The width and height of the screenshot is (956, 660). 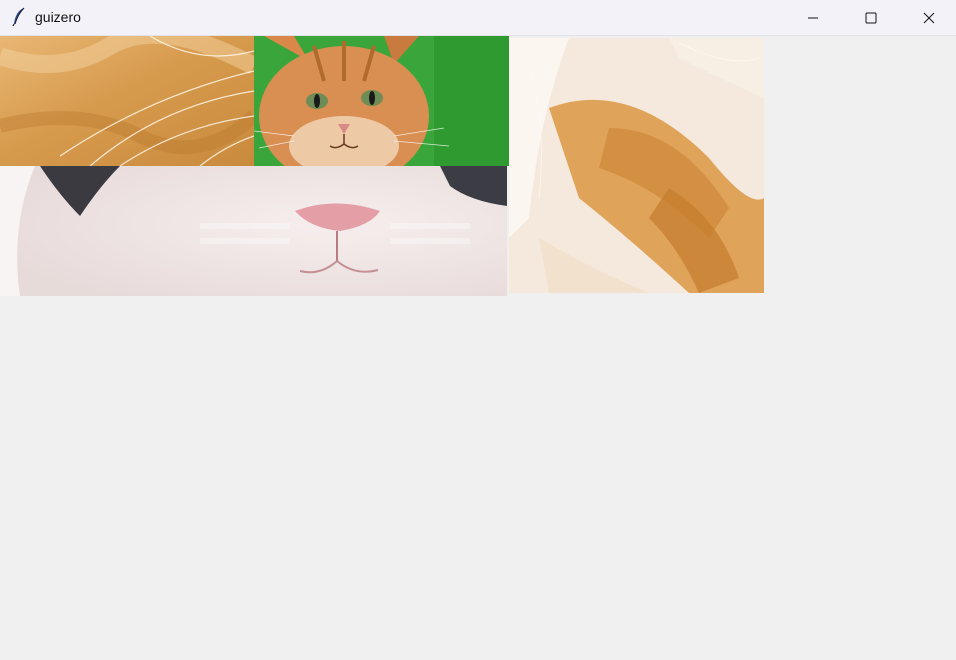 What do you see at coordinates (381, 101) in the screenshot?
I see `image-tile-cat-face` at bounding box center [381, 101].